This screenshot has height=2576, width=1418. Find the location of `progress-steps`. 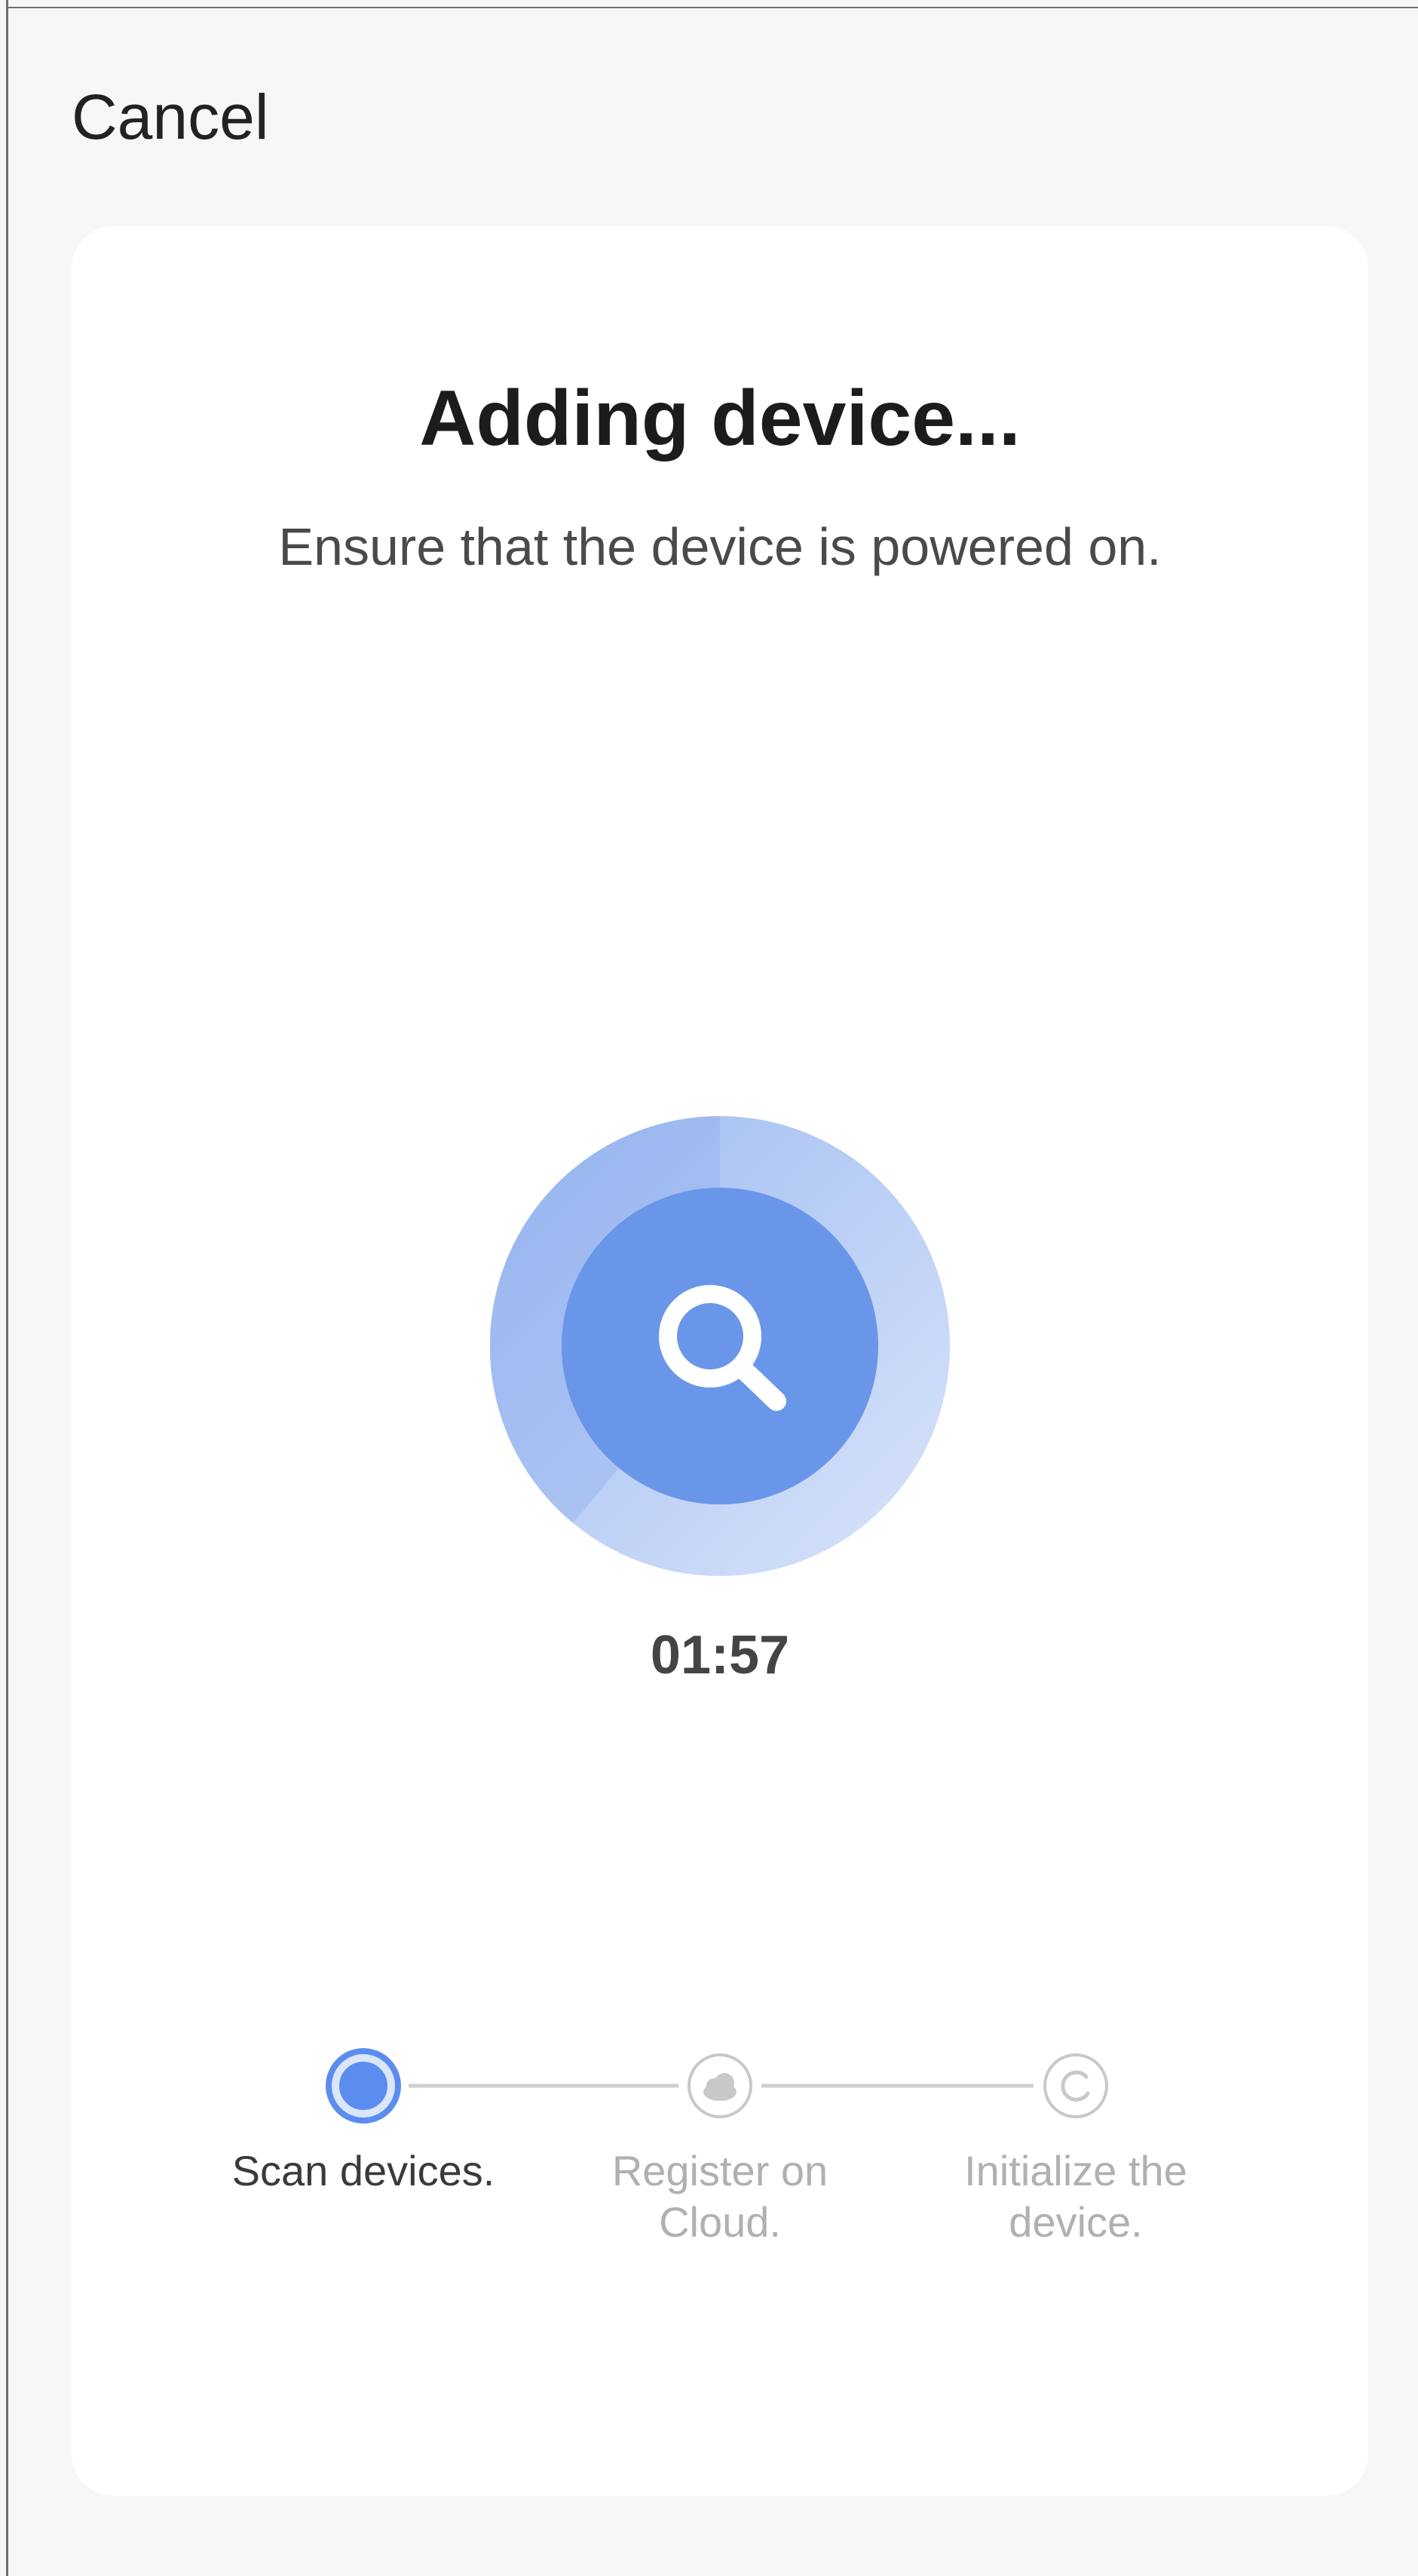

progress-steps is located at coordinates (717, 2086).